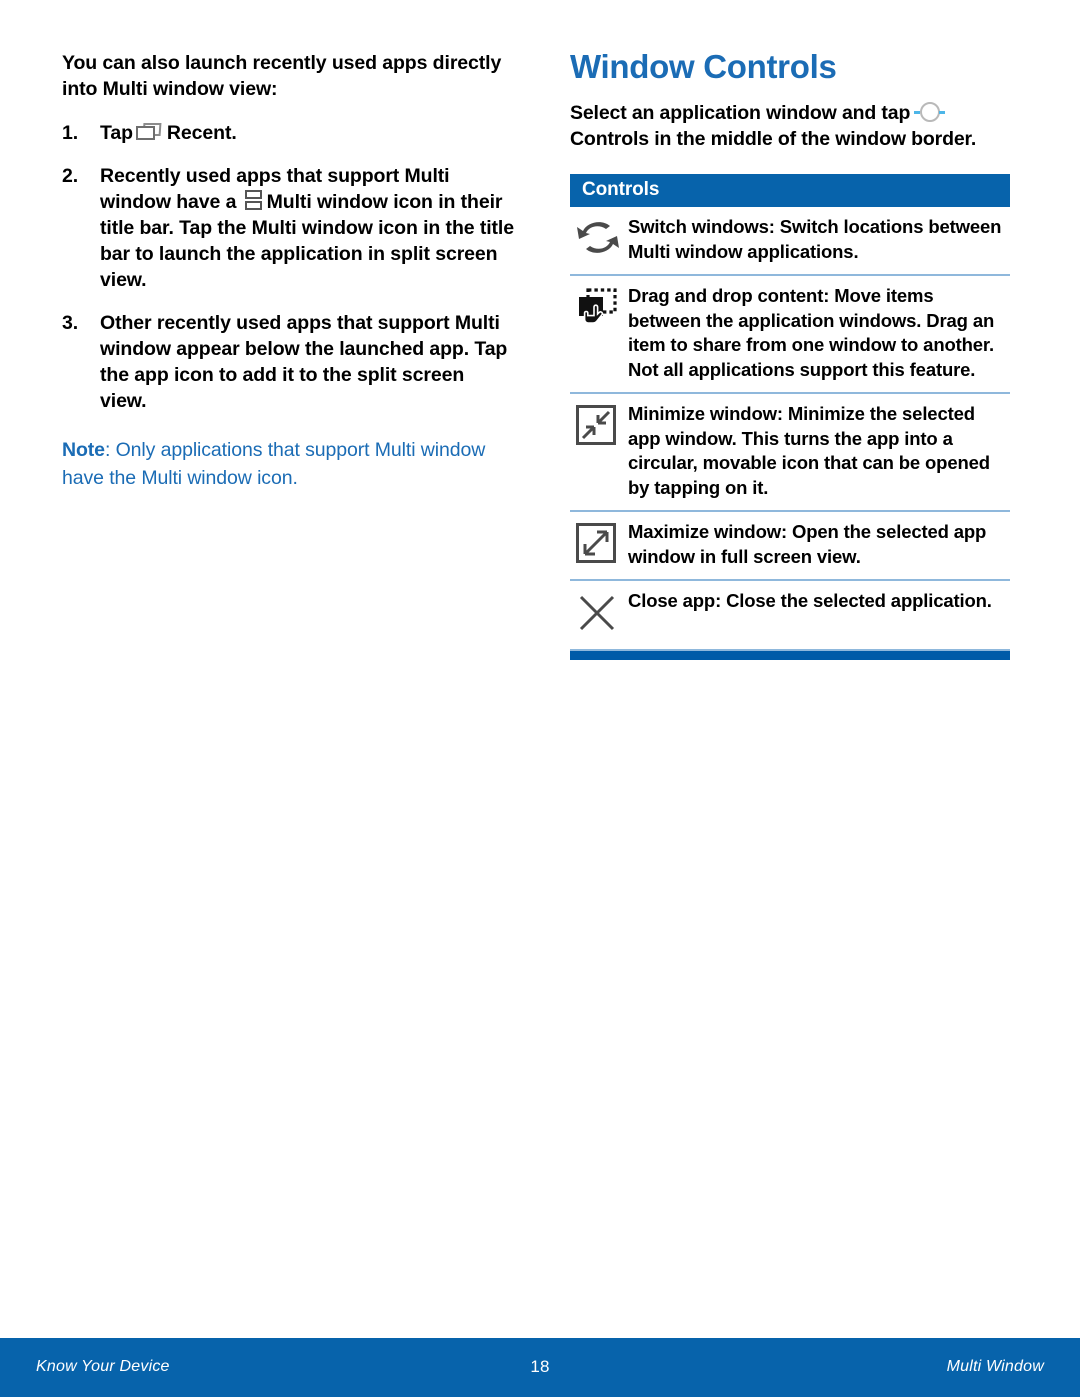  I want to click on row-label: Close app, so click(672, 600).